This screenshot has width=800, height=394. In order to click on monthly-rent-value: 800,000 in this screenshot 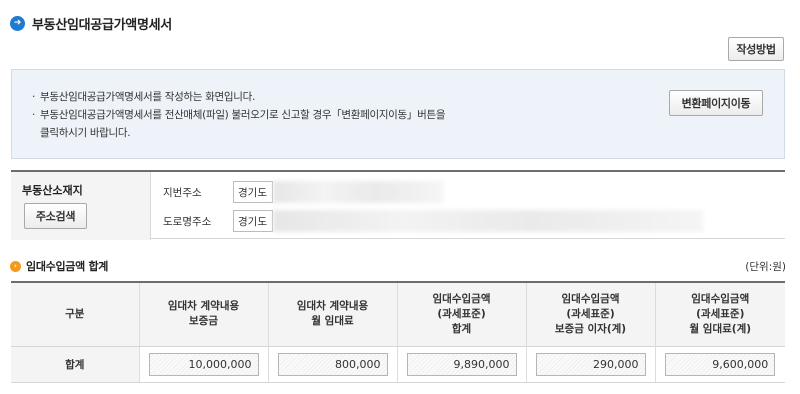, I will do `click(332, 364)`.